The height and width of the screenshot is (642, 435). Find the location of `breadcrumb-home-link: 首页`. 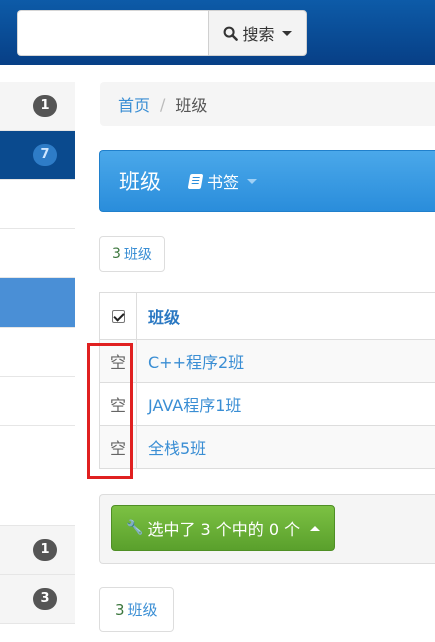

breadcrumb-home-link: 首页 is located at coordinates (134, 104).